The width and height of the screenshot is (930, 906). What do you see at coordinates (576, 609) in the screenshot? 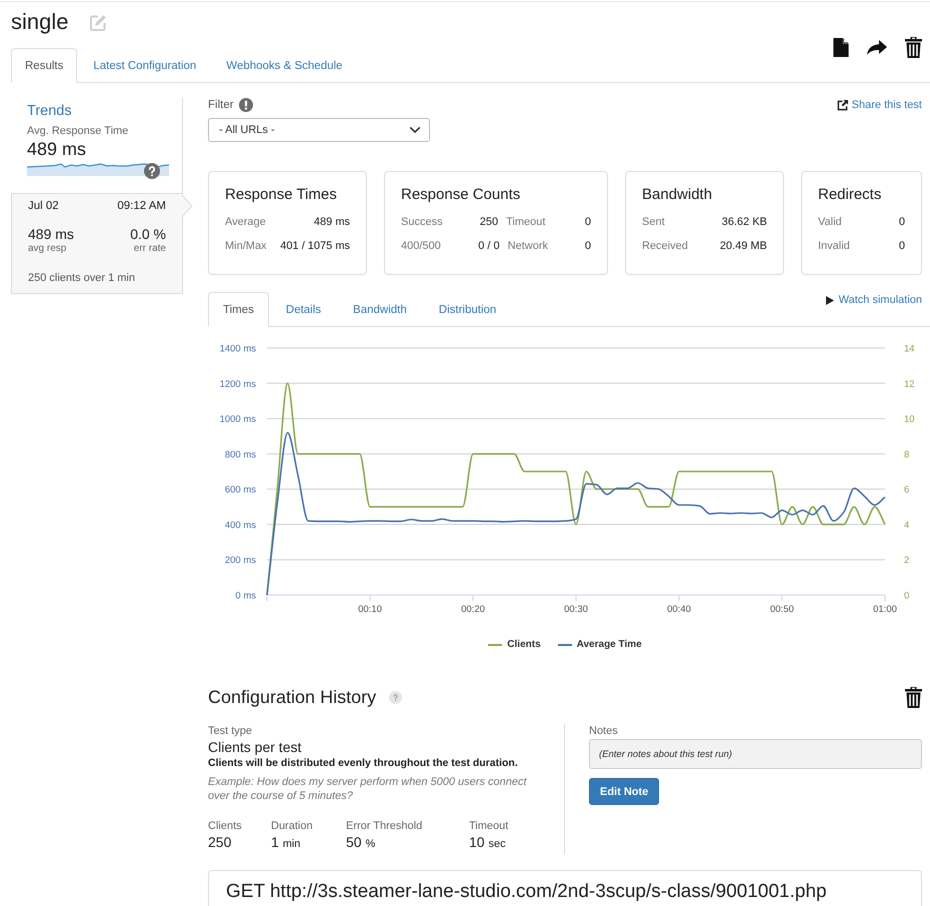
I see `x-axis-label: 00:30` at bounding box center [576, 609].